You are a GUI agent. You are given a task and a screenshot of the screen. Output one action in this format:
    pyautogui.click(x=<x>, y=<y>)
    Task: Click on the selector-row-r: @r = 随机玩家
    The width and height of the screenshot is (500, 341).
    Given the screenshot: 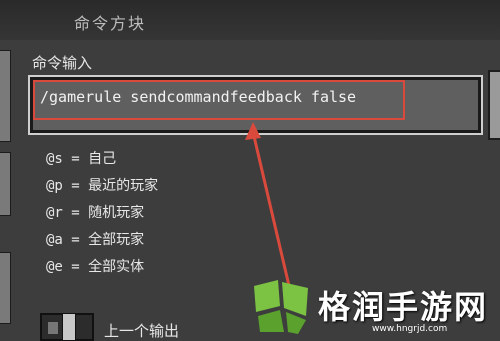 What is the action you would take?
    pyautogui.click(x=95, y=213)
    